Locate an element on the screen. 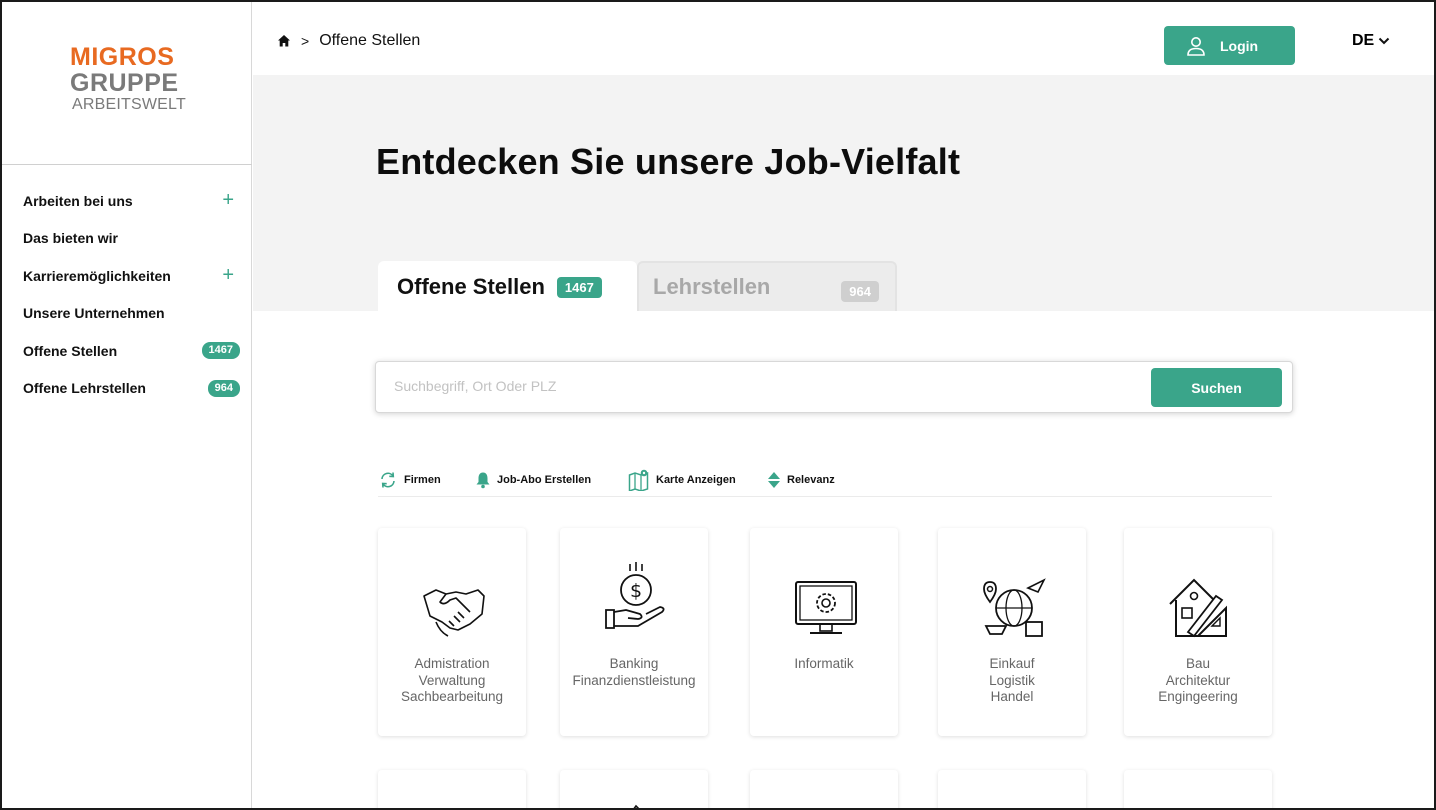 The width and height of the screenshot is (1436, 810). category-label: Bau Architektur Engingeering is located at coordinates (1198, 681).